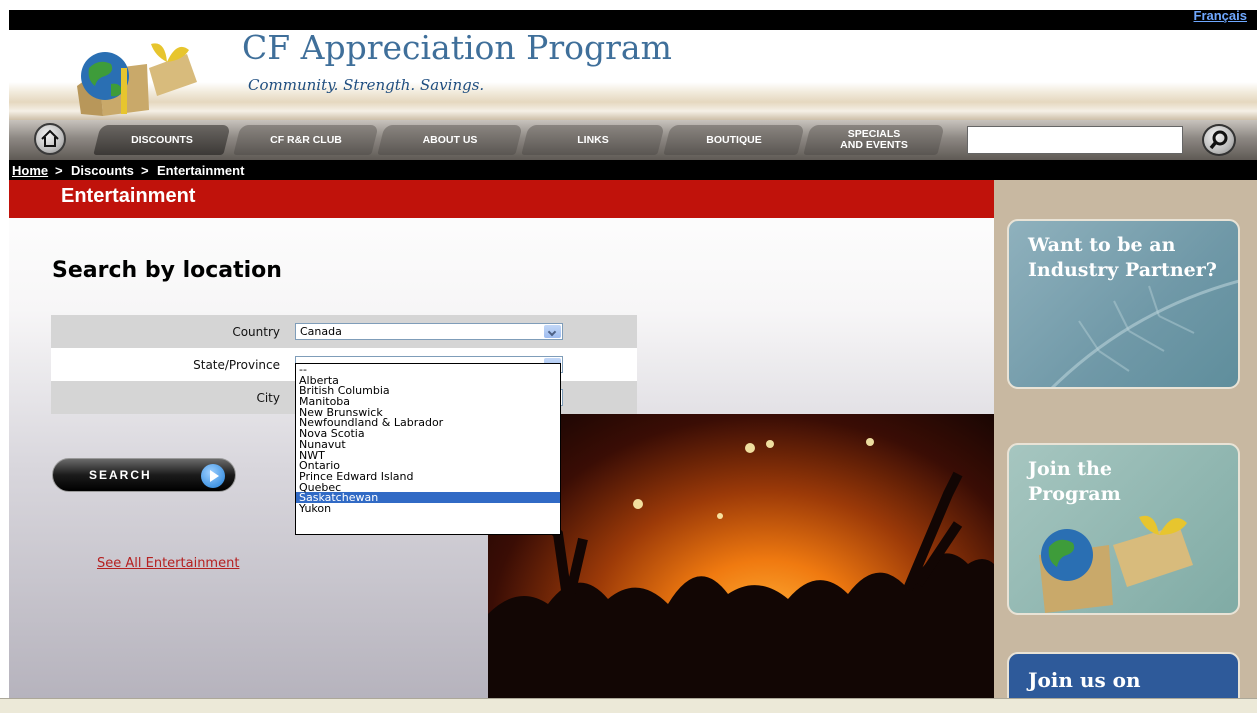  I want to click on nav-tab-label: BOUTIQUE, so click(734, 139).